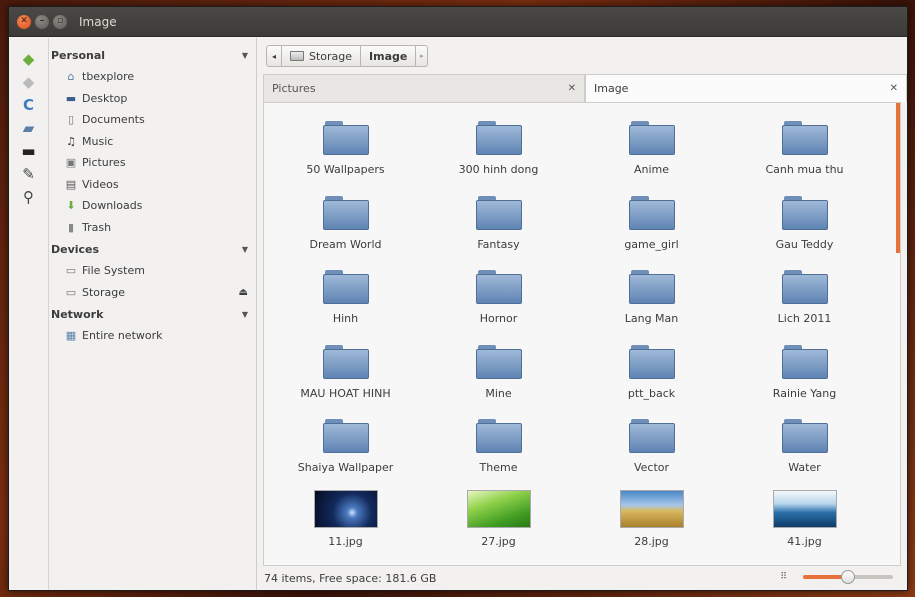 This screenshot has height=597, width=915. Describe the element at coordinates (804, 229) in the screenshot. I see `folder-item: Gau Teddy` at that location.